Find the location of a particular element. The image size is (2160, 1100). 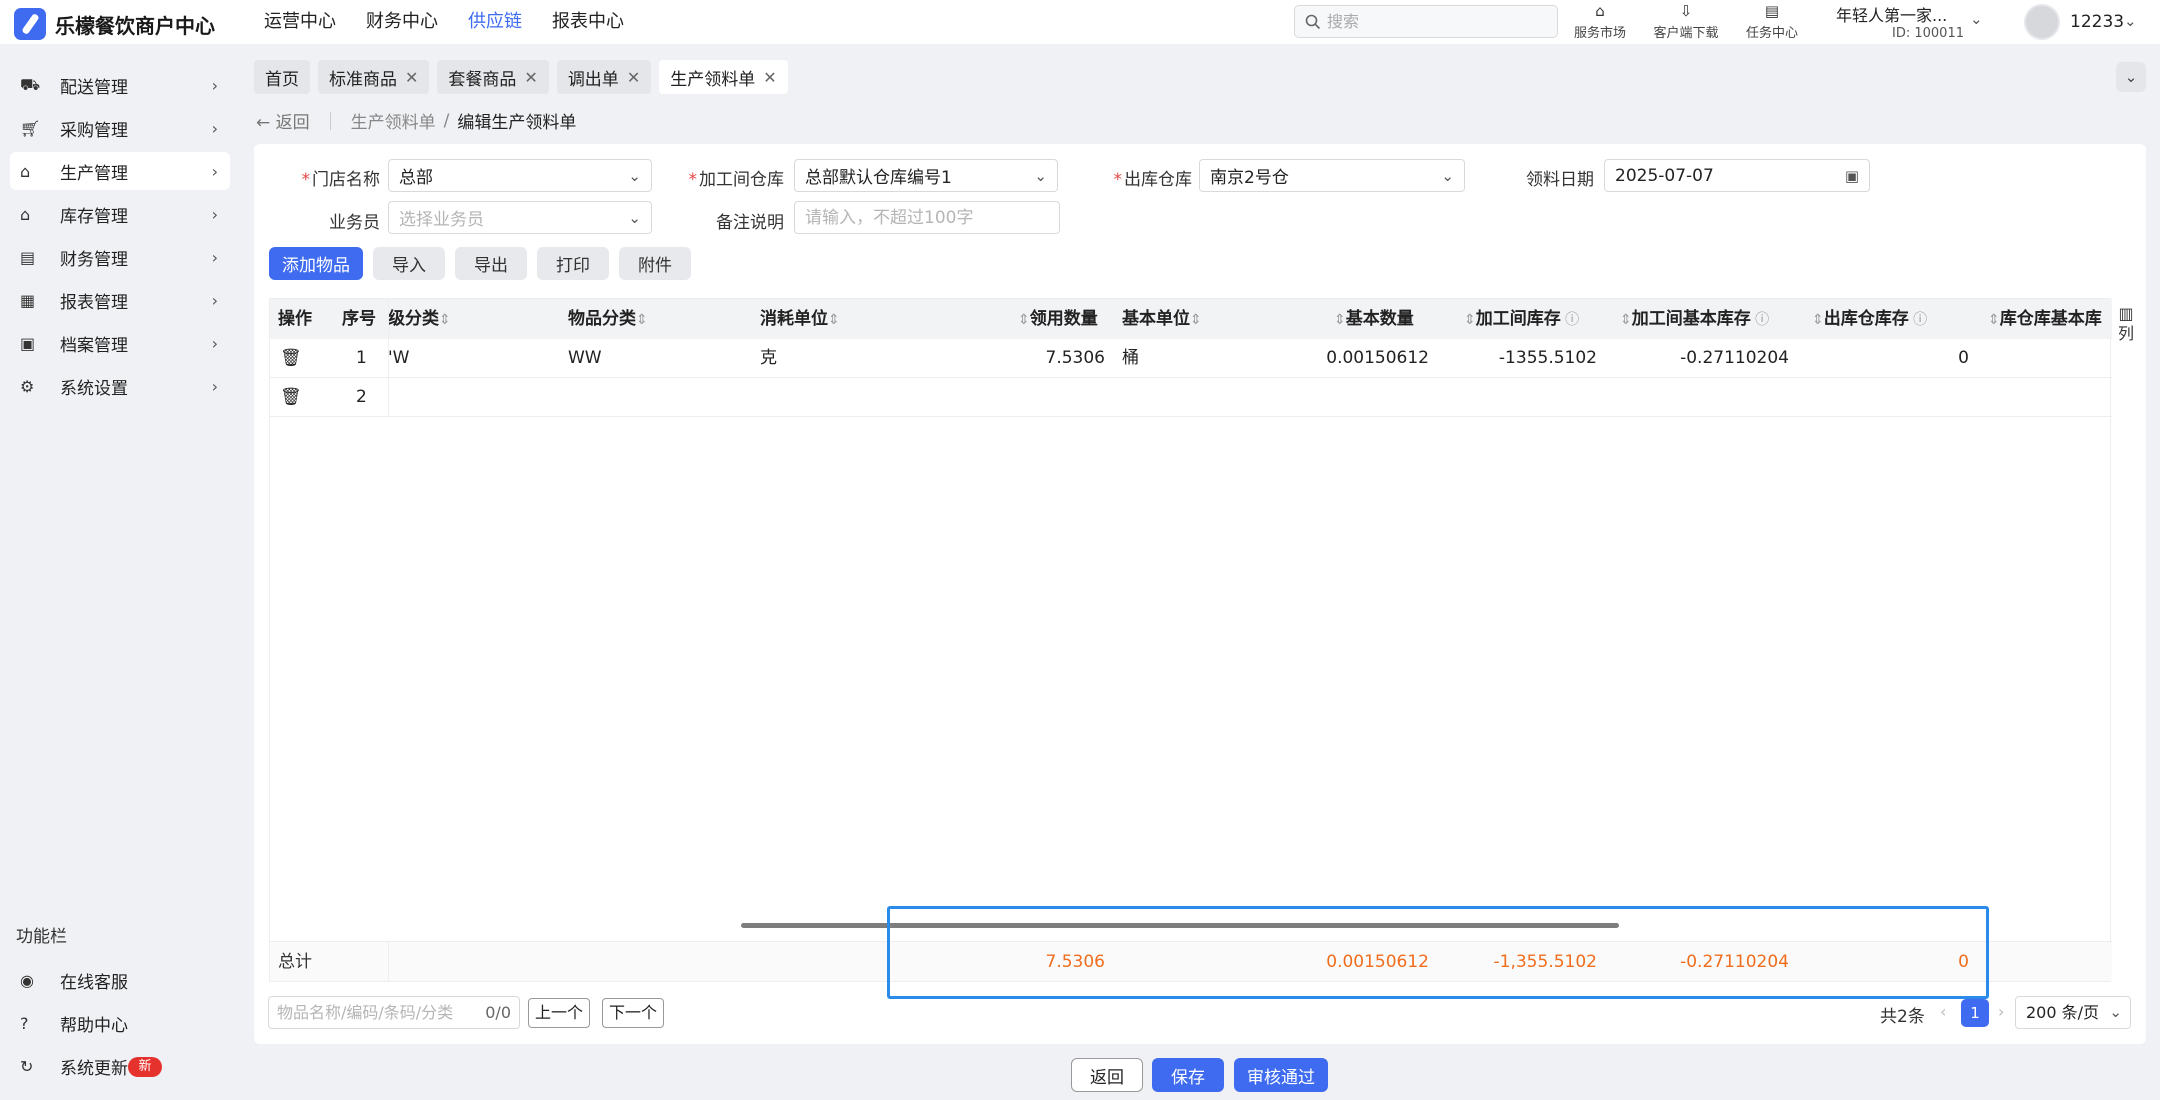

remark-input is located at coordinates (927, 217).